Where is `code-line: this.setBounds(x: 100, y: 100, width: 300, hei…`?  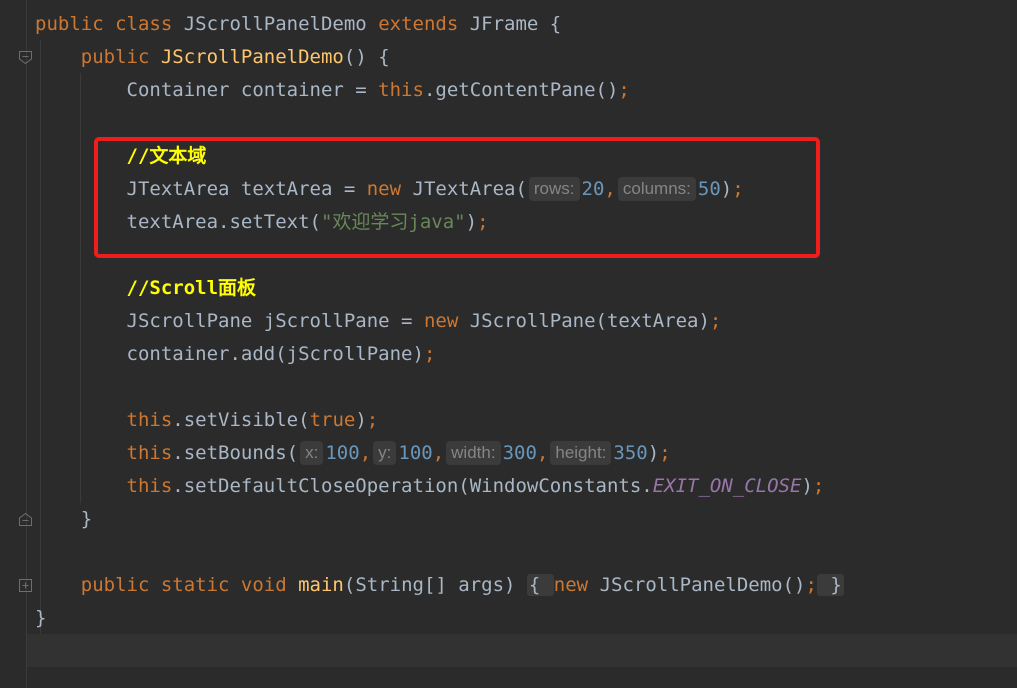 code-line: this.setBounds(x: 100, y: 100, width: 300, hei… is located at coordinates (439, 453).